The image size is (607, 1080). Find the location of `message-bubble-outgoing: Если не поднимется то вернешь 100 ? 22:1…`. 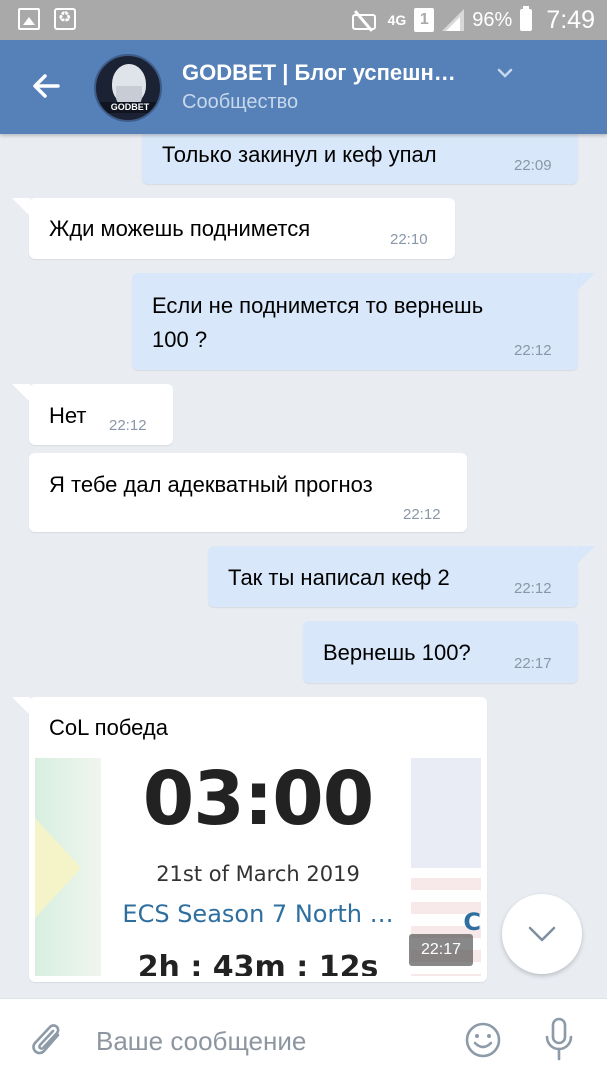

message-bubble-outgoing: Если не поднимется то вернешь 100 ? 22:1… is located at coordinates (355, 321).